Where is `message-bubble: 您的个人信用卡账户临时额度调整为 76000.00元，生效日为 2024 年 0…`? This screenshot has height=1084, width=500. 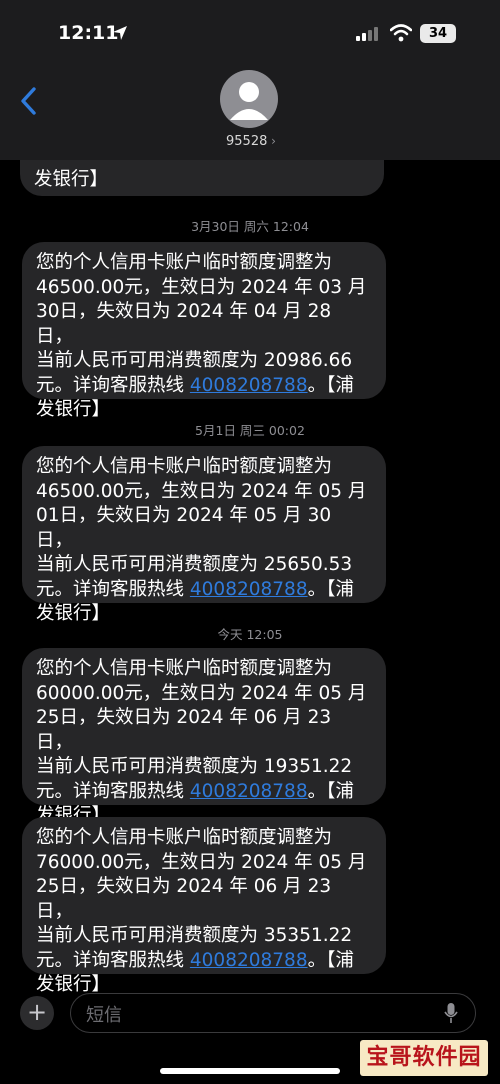
message-bubble: 您的个人信用卡账户临时额度调整为 76000.00元，生效日为 2024 年 0… is located at coordinates (204, 906).